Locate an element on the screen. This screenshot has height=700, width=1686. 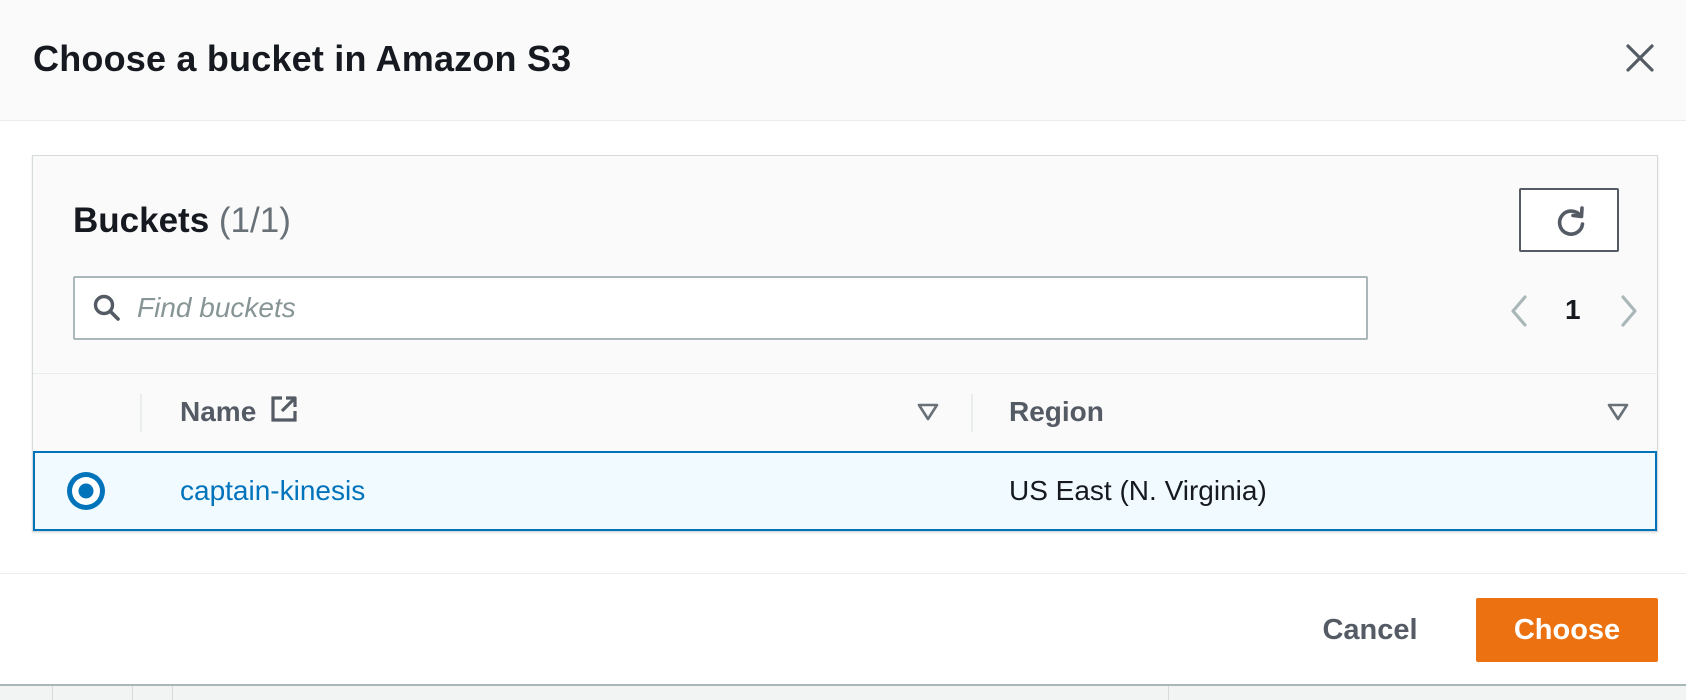
close-icon is located at coordinates (1640, 58).